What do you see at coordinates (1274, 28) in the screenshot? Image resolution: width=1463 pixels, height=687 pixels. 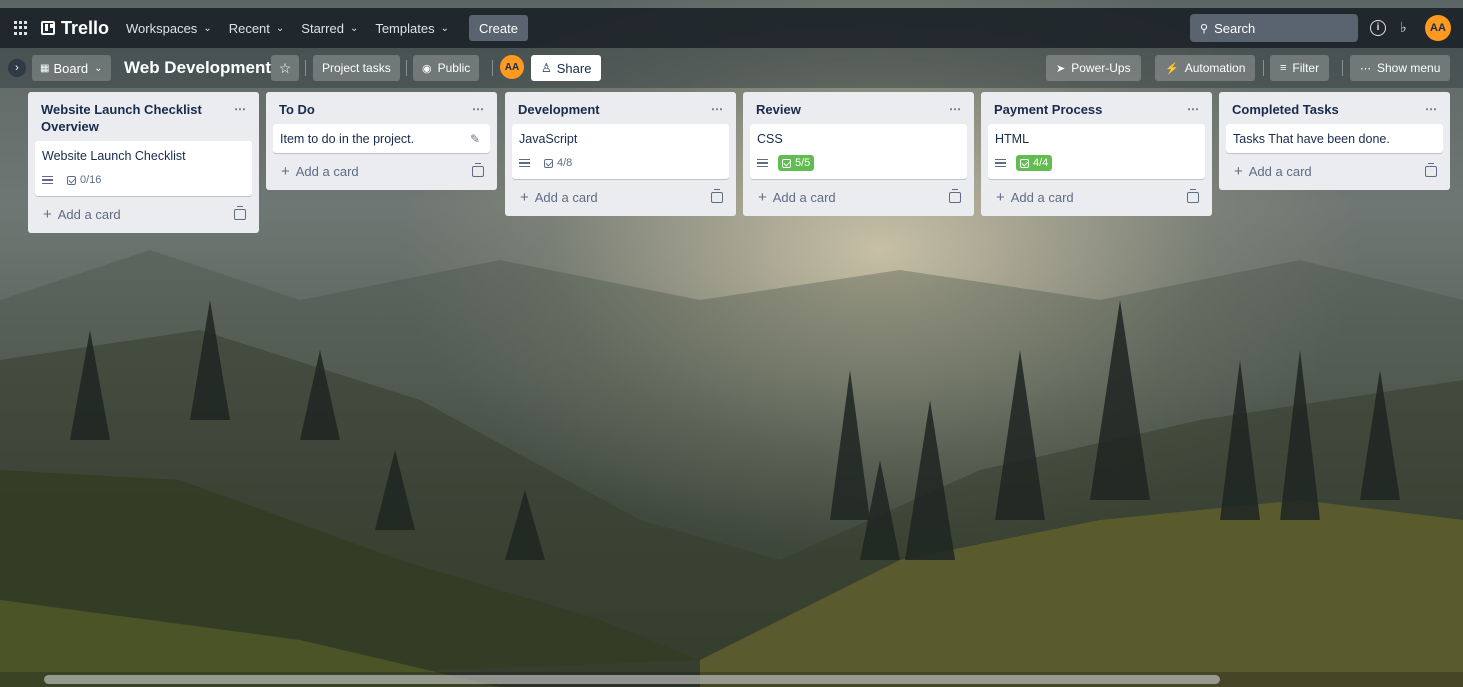 I see `search-input: ⚲ Search` at bounding box center [1274, 28].